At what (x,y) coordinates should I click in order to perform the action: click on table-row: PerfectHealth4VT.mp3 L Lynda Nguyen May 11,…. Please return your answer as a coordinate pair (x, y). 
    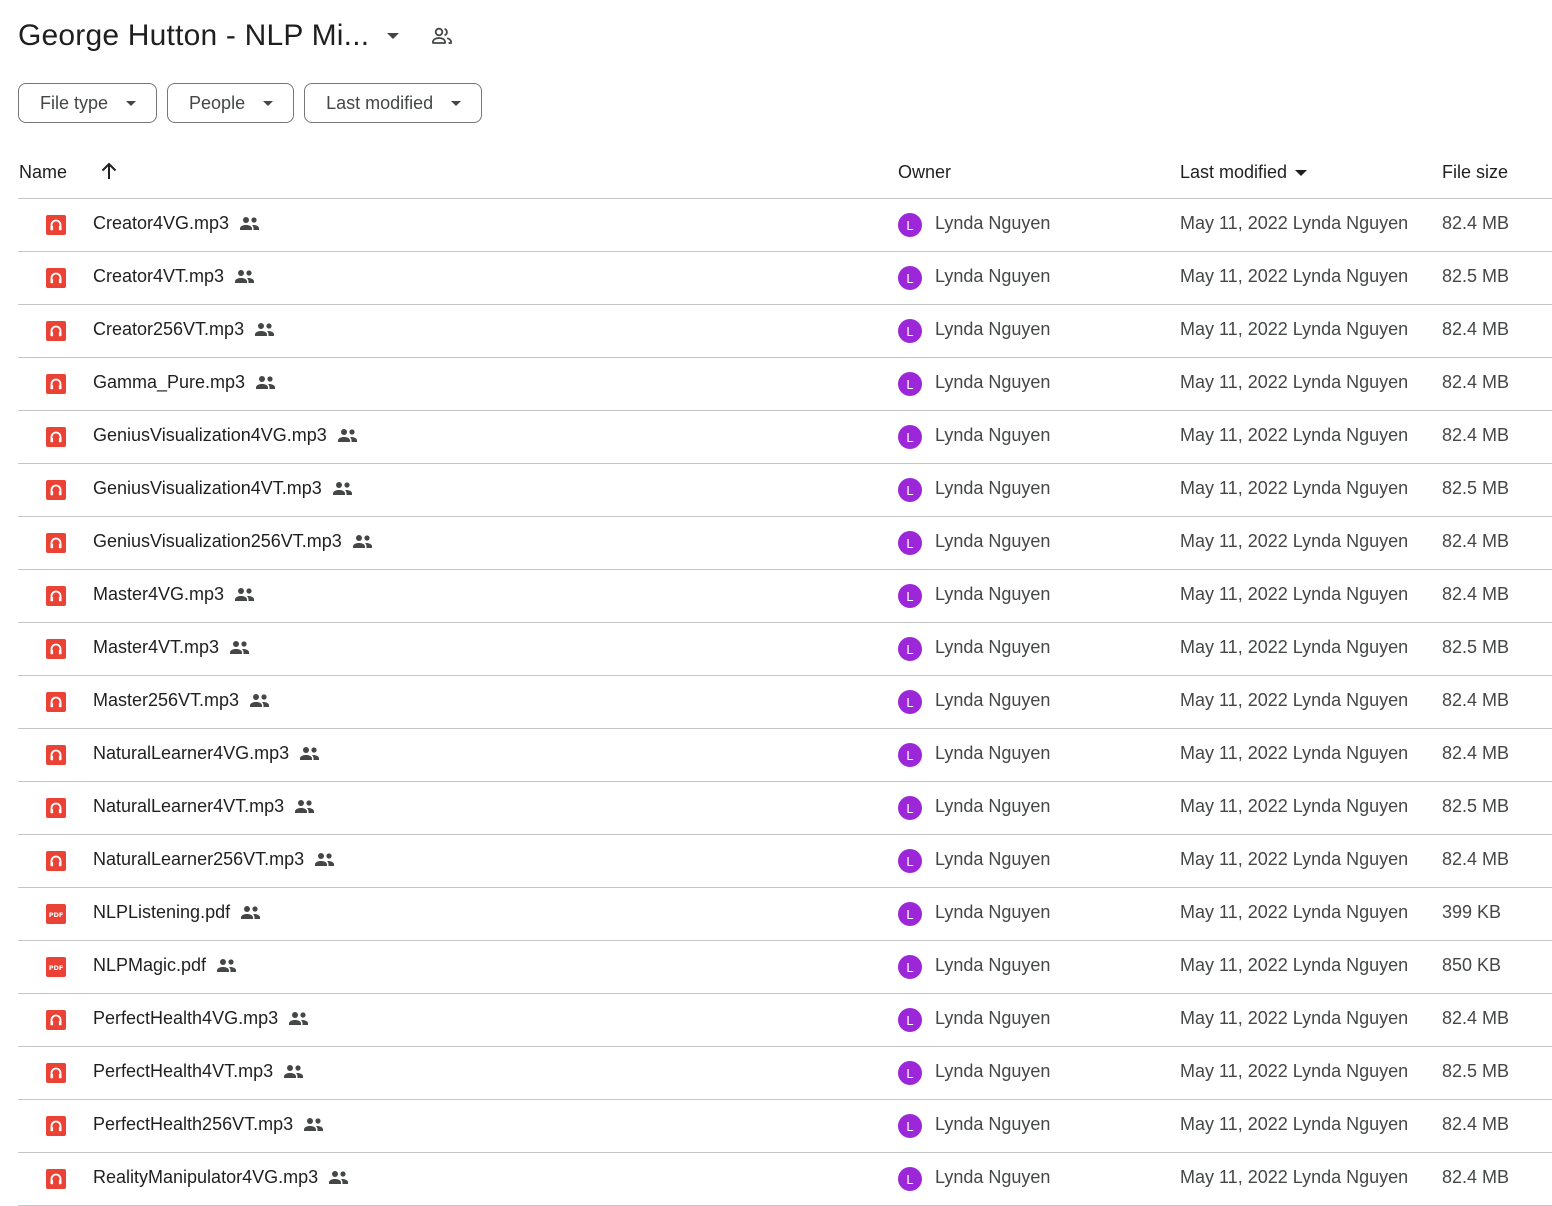
    Looking at the image, I should click on (785, 1073).